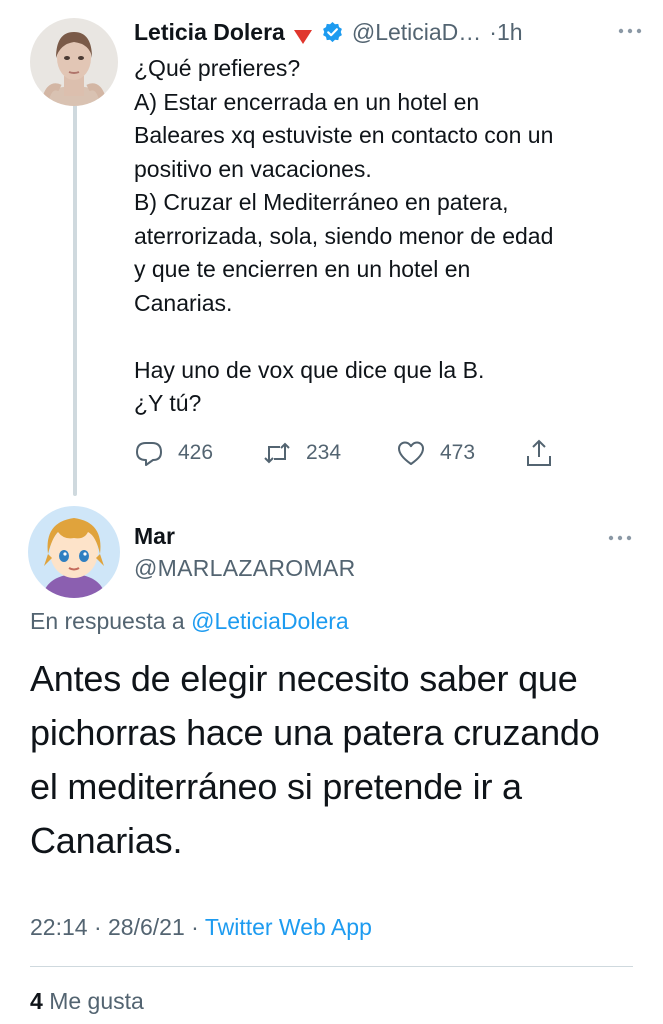 The image size is (663, 1024). I want to click on retweet-icon, so click(277, 453).